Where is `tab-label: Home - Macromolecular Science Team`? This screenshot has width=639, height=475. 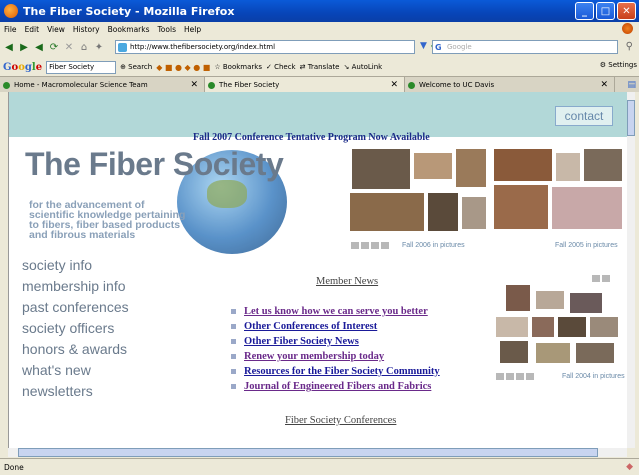 tab-label: Home - Macromolecular Science Team is located at coordinates (81, 85).